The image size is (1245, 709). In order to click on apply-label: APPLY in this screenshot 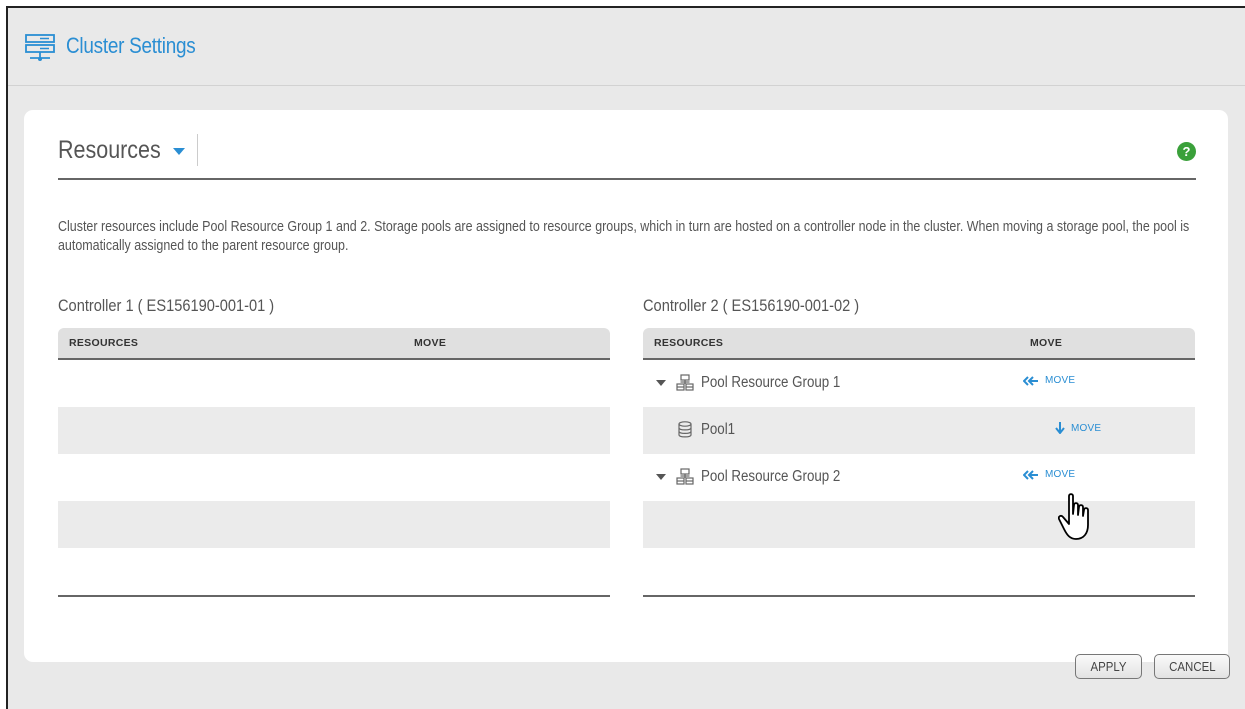, I will do `click(1108, 666)`.